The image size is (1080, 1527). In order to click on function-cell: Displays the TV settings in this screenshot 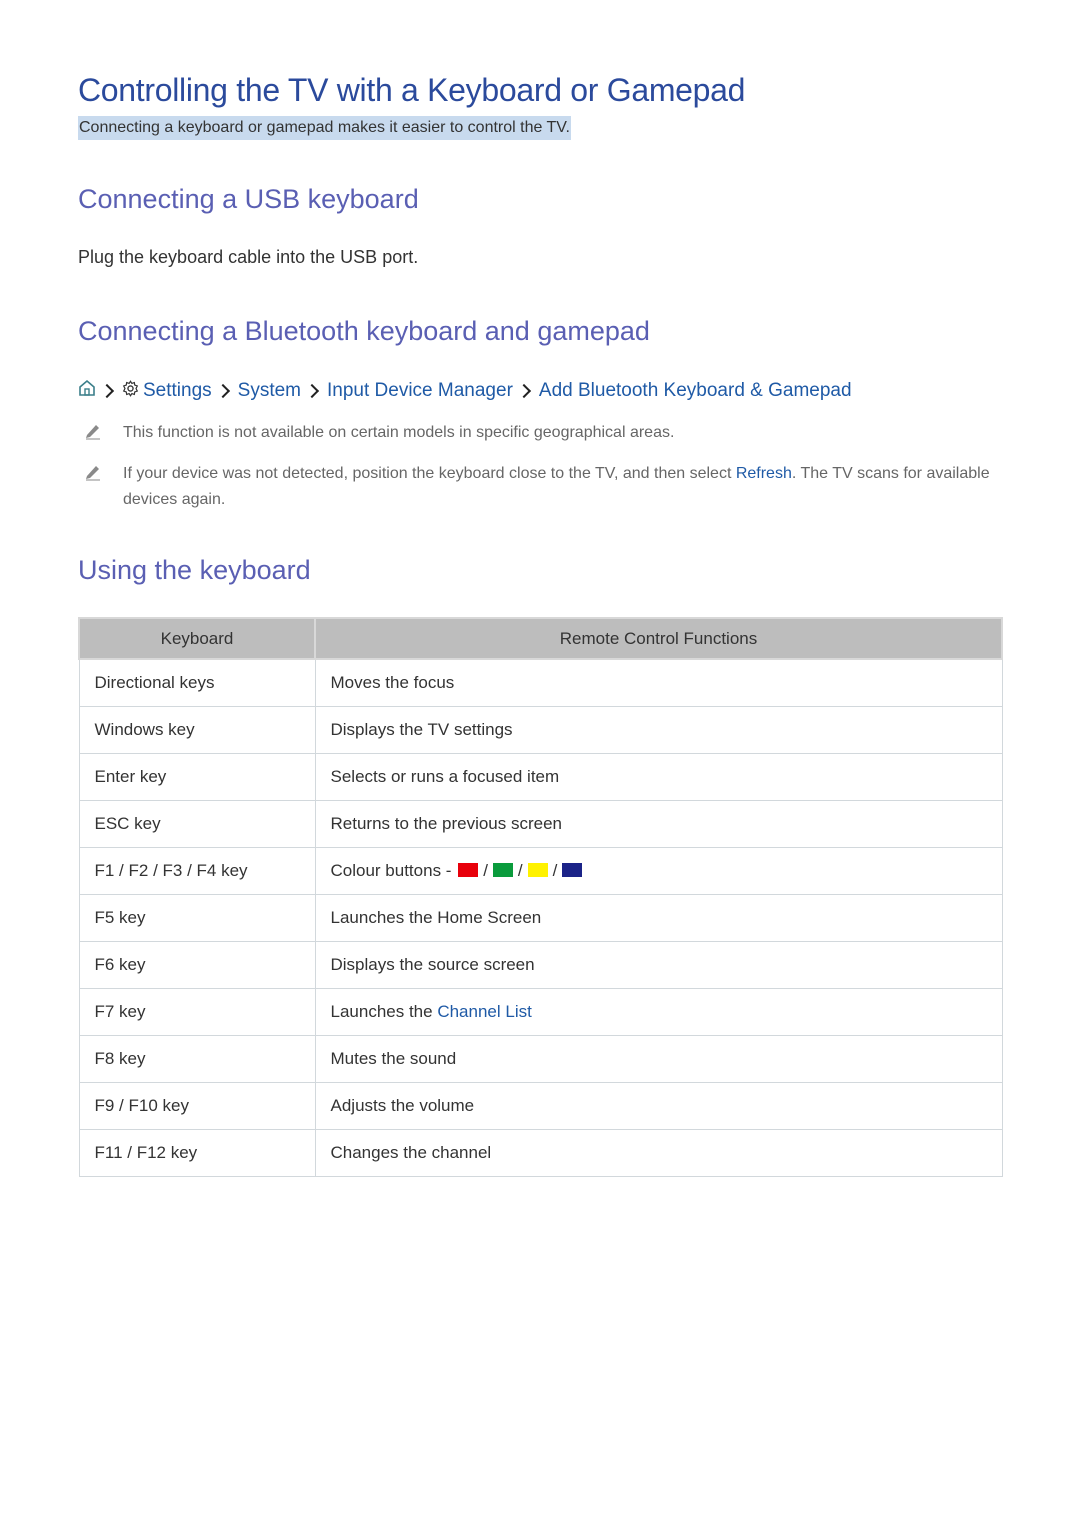, I will do `click(658, 730)`.